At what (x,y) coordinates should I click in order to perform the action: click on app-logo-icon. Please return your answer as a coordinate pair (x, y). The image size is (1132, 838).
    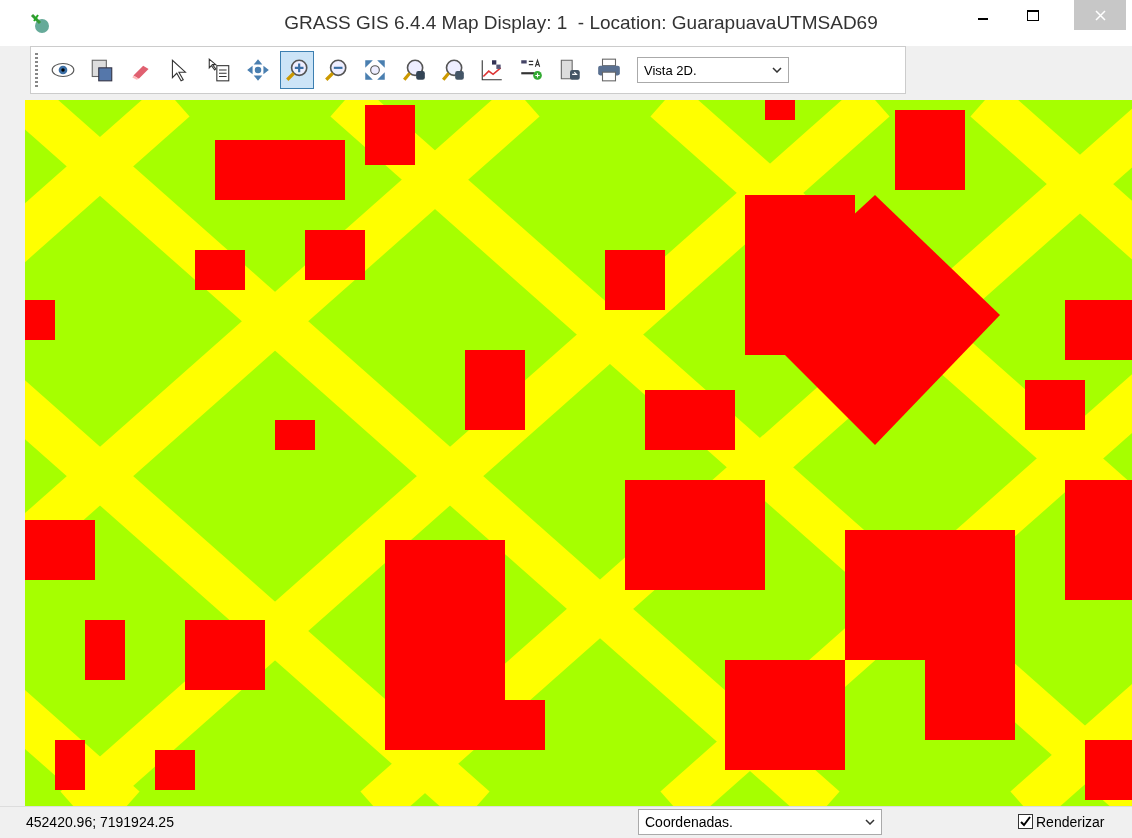
    Looking at the image, I should click on (40, 23).